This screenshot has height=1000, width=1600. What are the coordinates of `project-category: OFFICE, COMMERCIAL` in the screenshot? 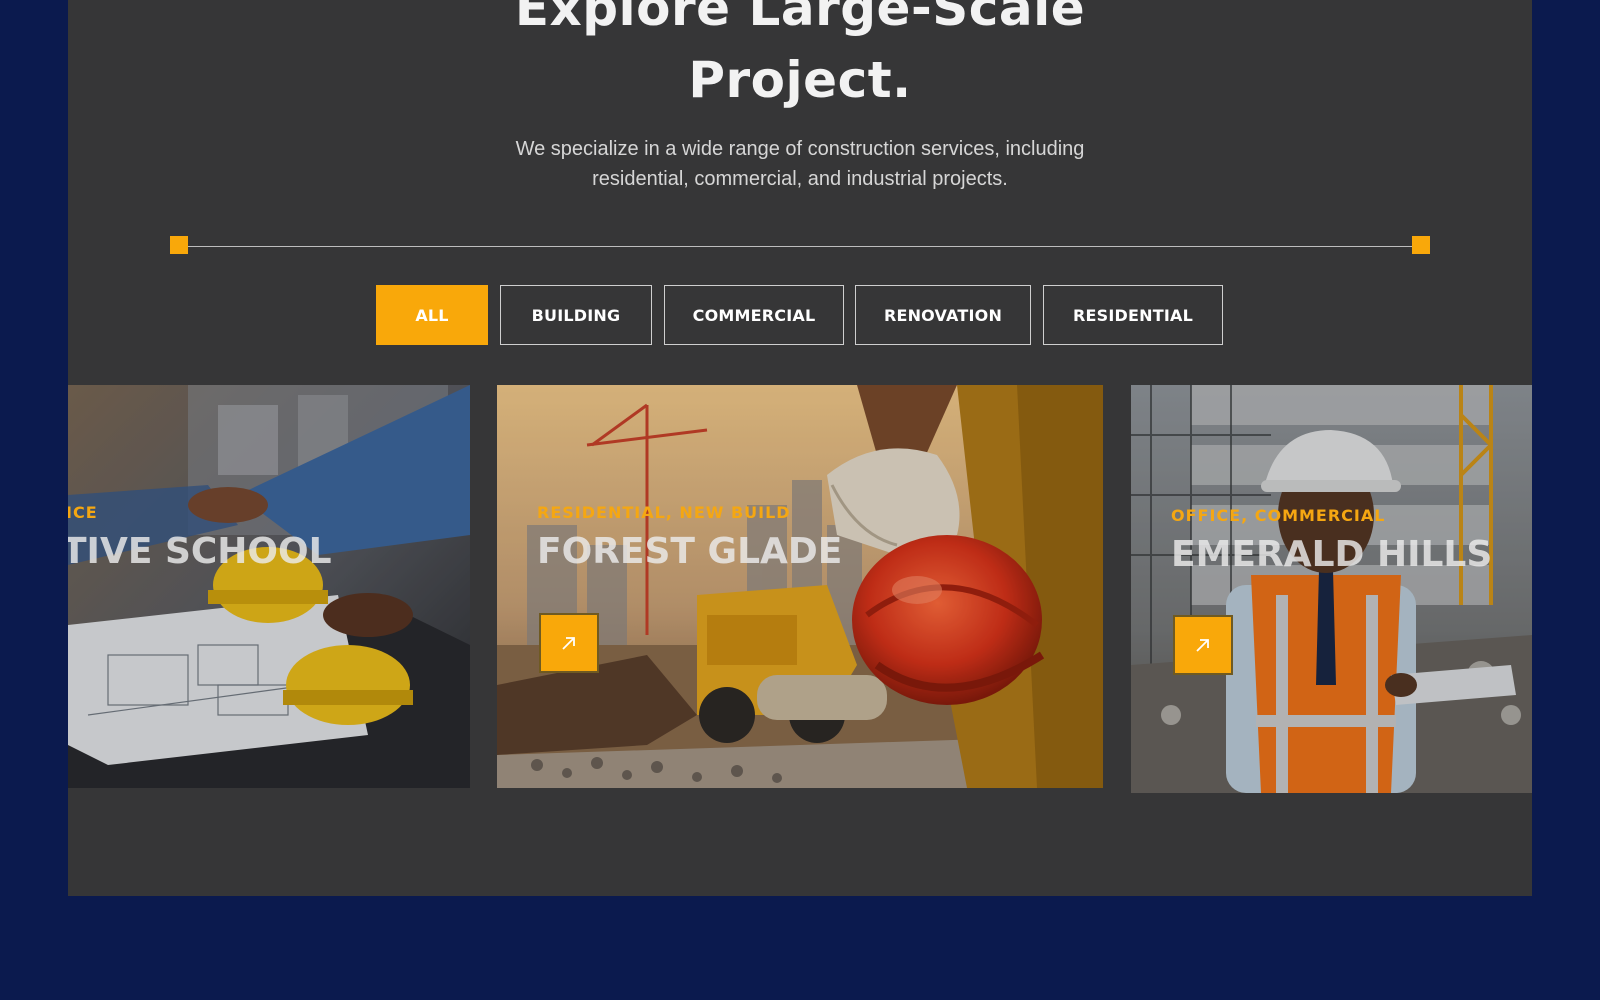 It's located at (1278, 515).